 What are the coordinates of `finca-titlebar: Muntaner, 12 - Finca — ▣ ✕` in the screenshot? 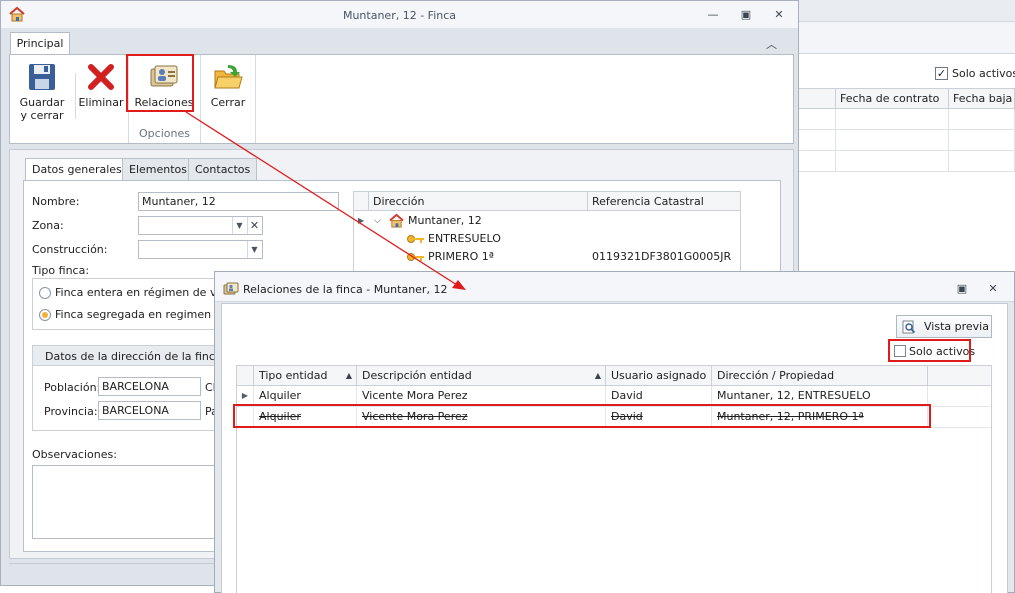 It's located at (399, 15).